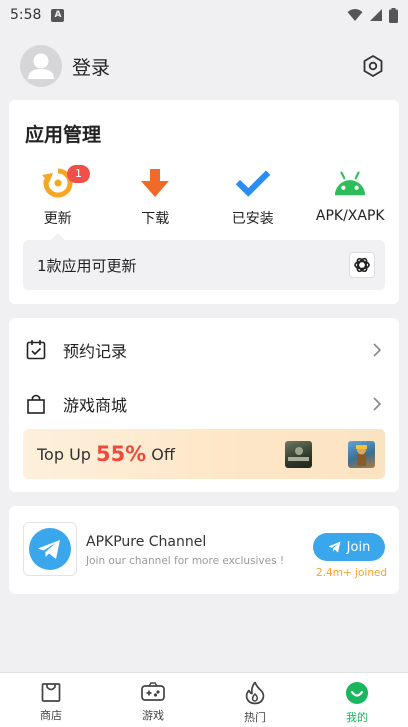 This screenshot has height=727, width=408. What do you see at coordinates (185, 561) in the screenshot?
I see `channel-subtitle: Join our channel for more exclusives !` at bounding box center [185, 561].